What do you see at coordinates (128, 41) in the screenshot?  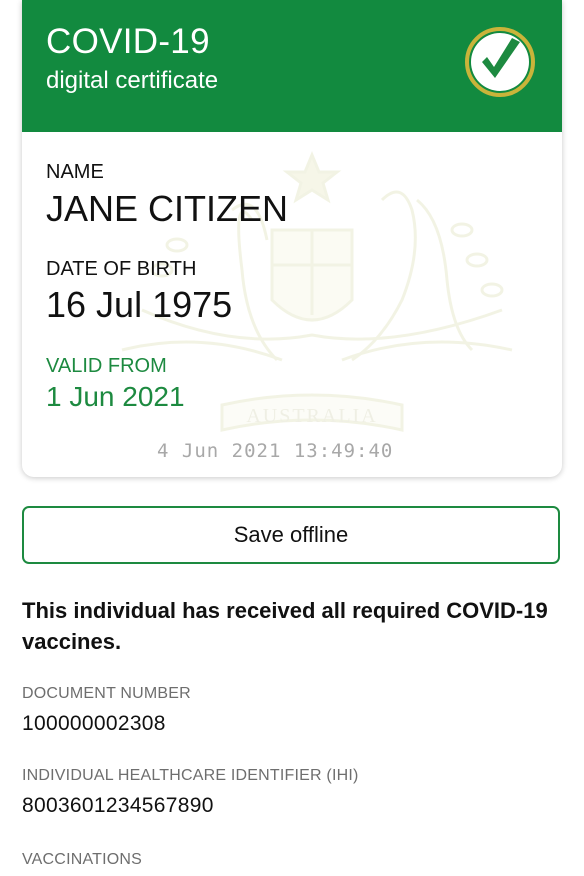 I see `certificate-title: COVID-19` at bounding box center [128, 41].